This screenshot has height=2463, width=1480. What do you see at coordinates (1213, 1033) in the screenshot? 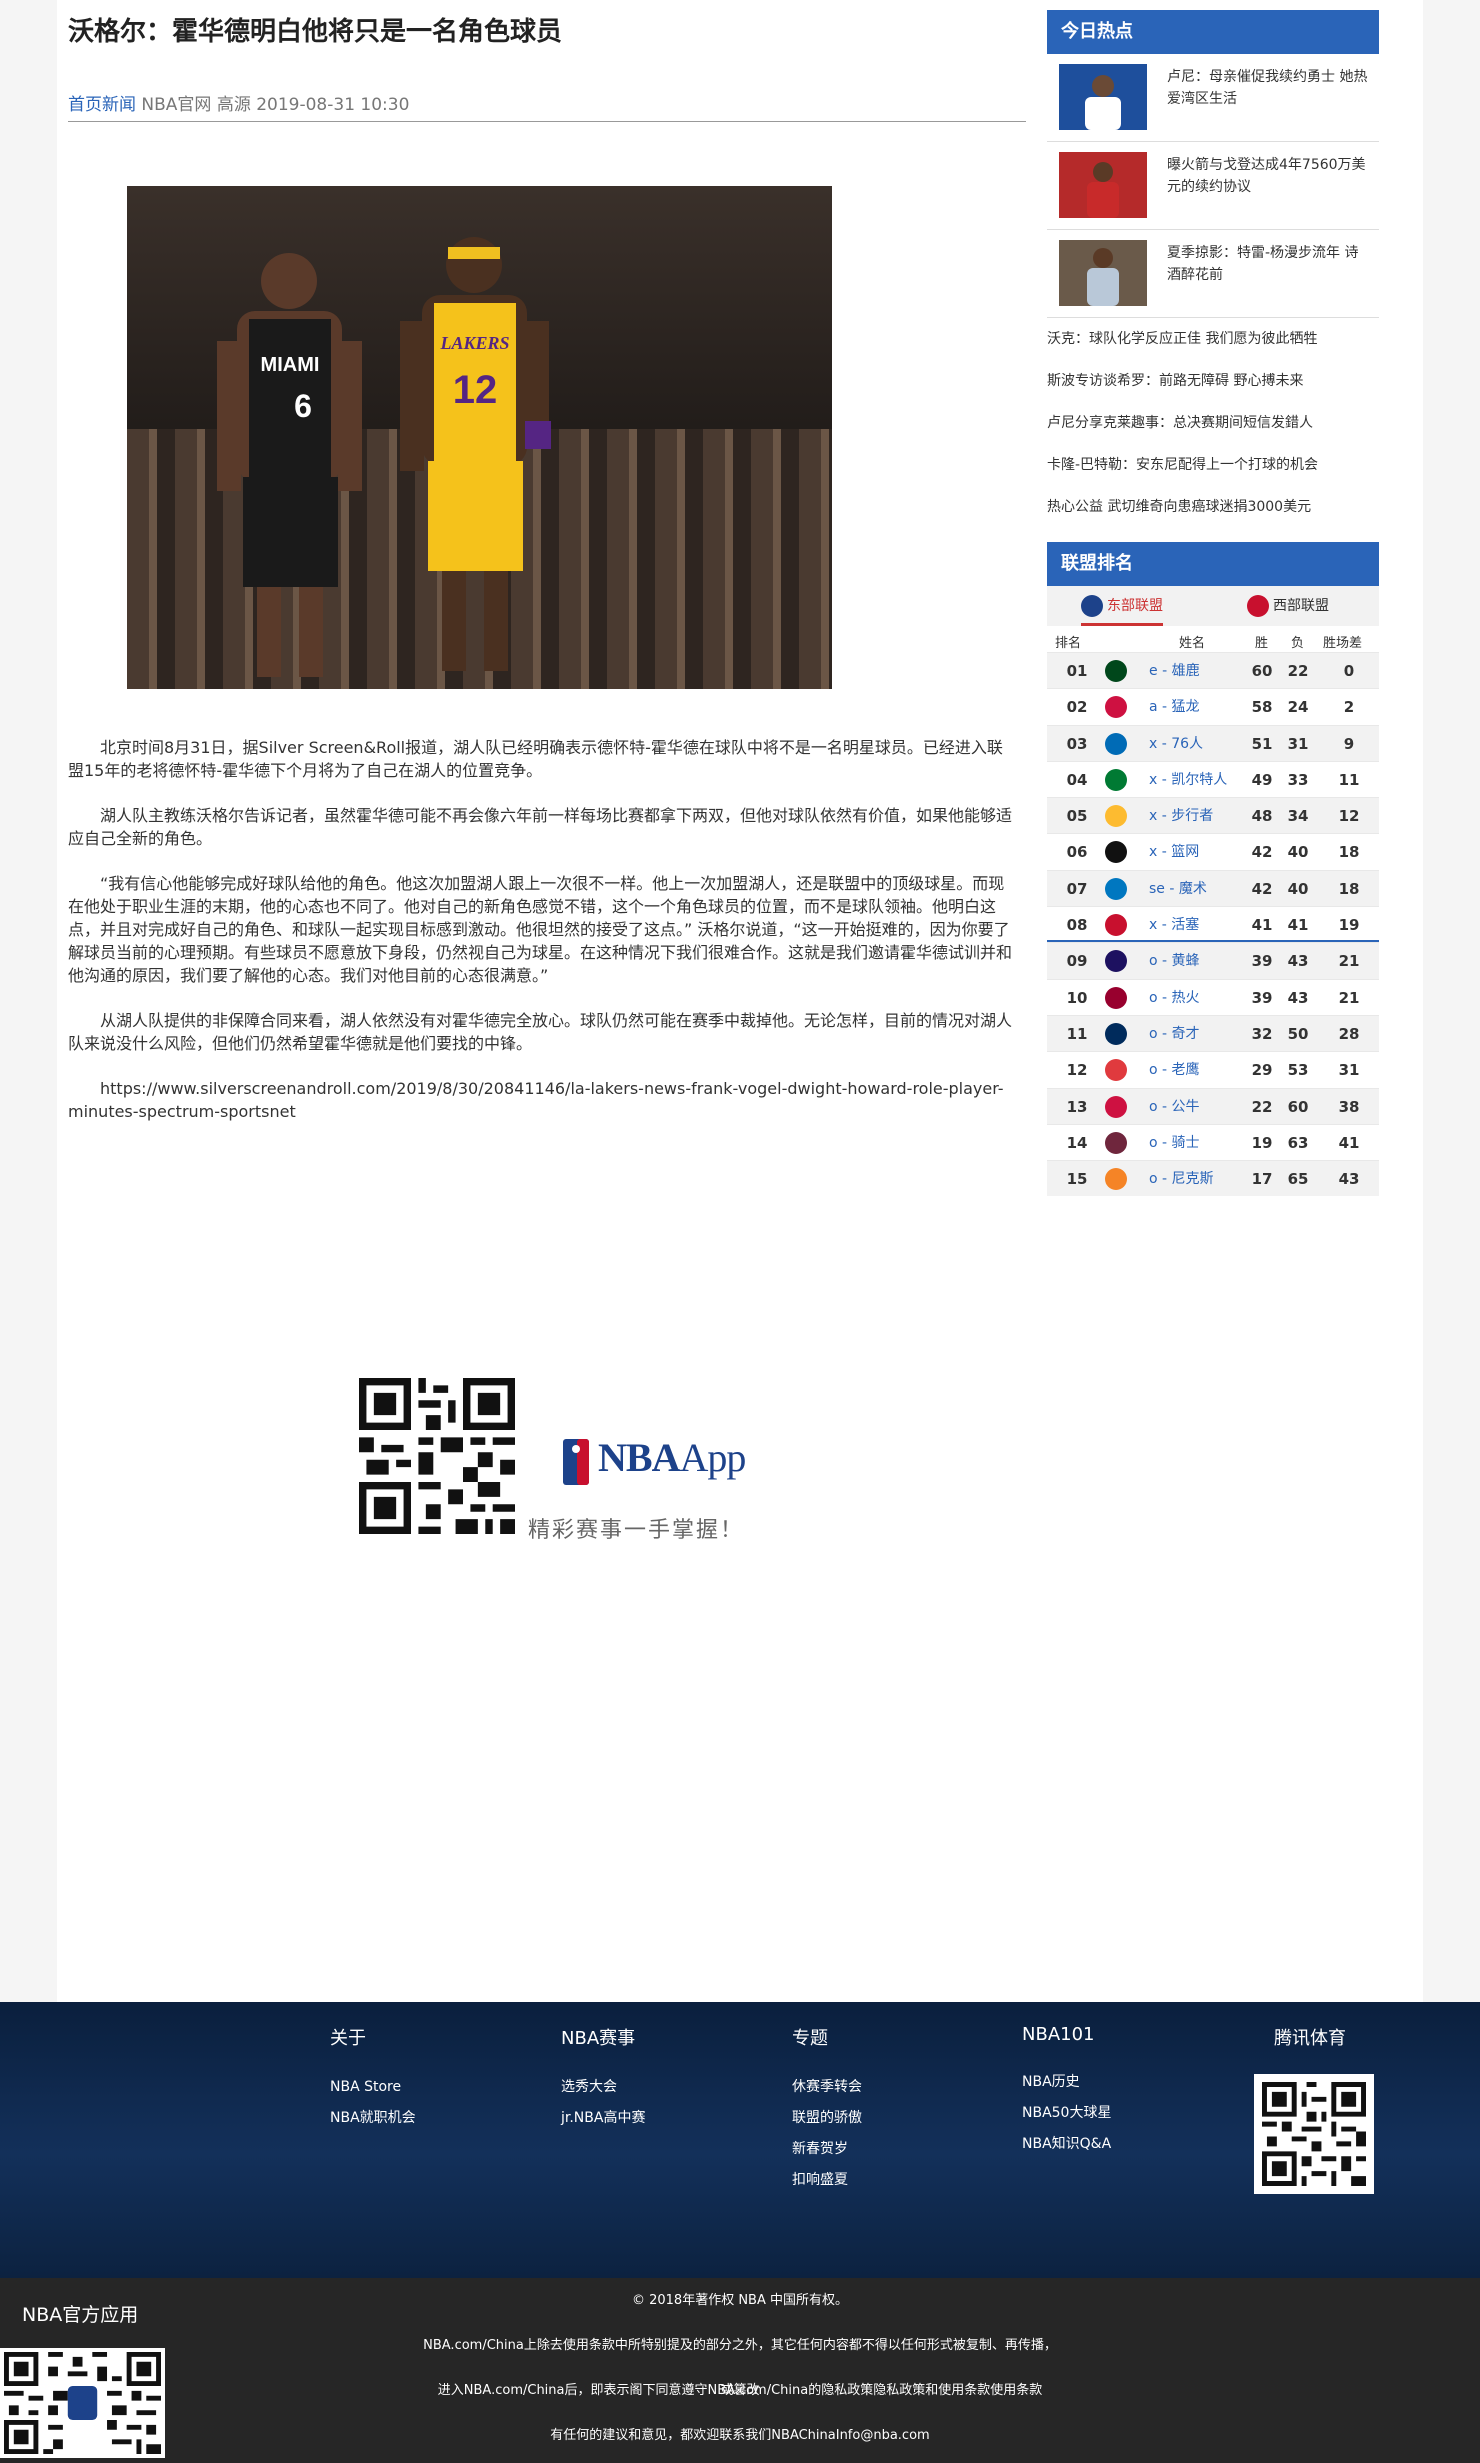
I see `standings-row: 11 o - 奇才 32 50 28` at bounding box center [1213, 1033].